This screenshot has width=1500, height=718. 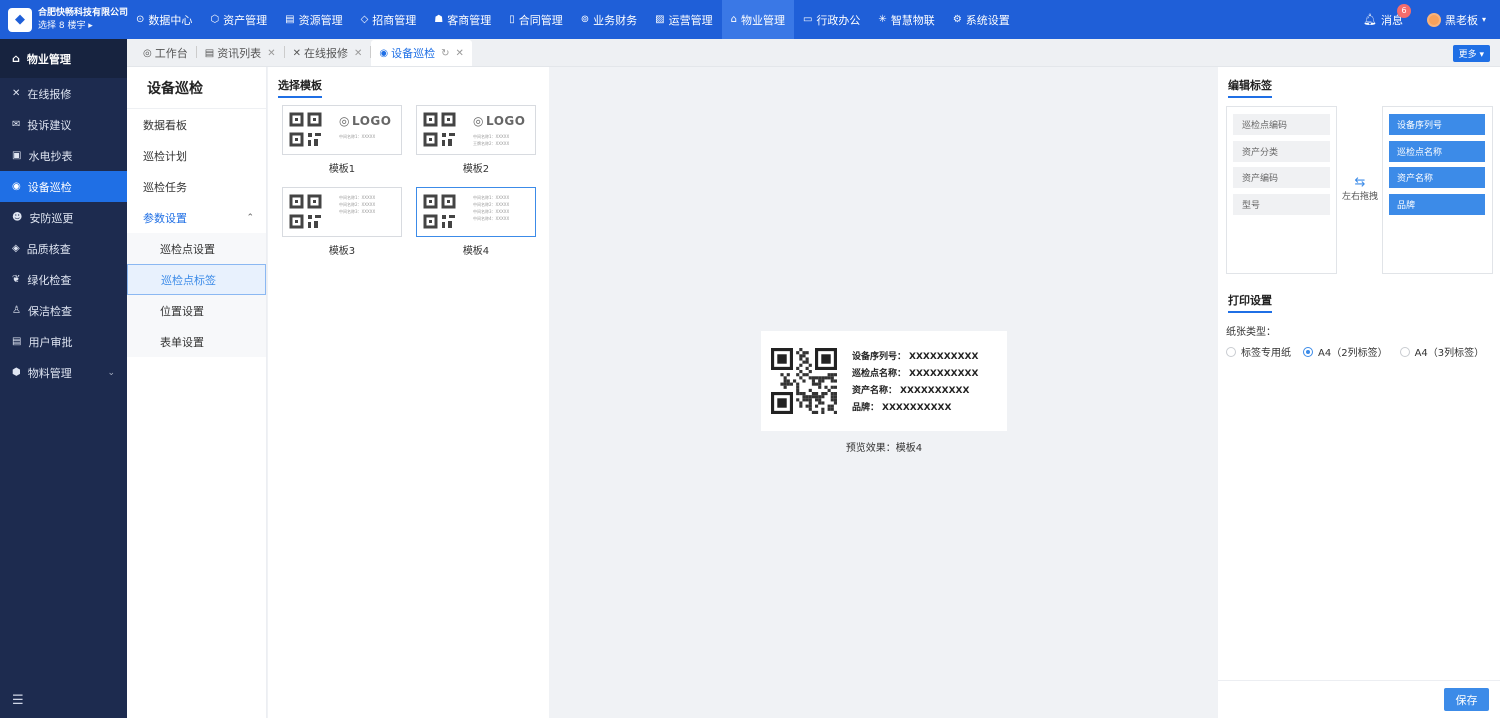 I want to click on paper-option-2: A4（3列标签）, so click(x=1441, y=351).